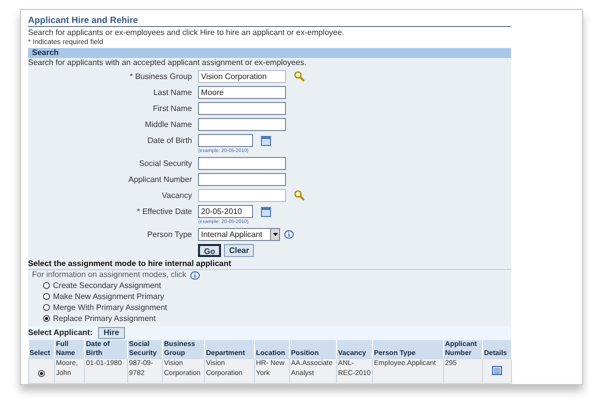  I want to click on dropdown: Internal Applicant, so click(239, 234).